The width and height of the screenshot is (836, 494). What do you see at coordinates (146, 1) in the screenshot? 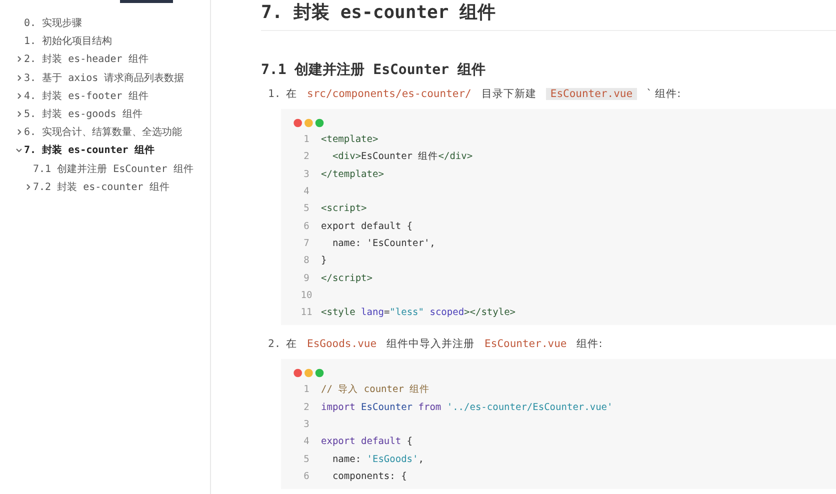
I see `indicator-bar` at bounding box center [146, 1].